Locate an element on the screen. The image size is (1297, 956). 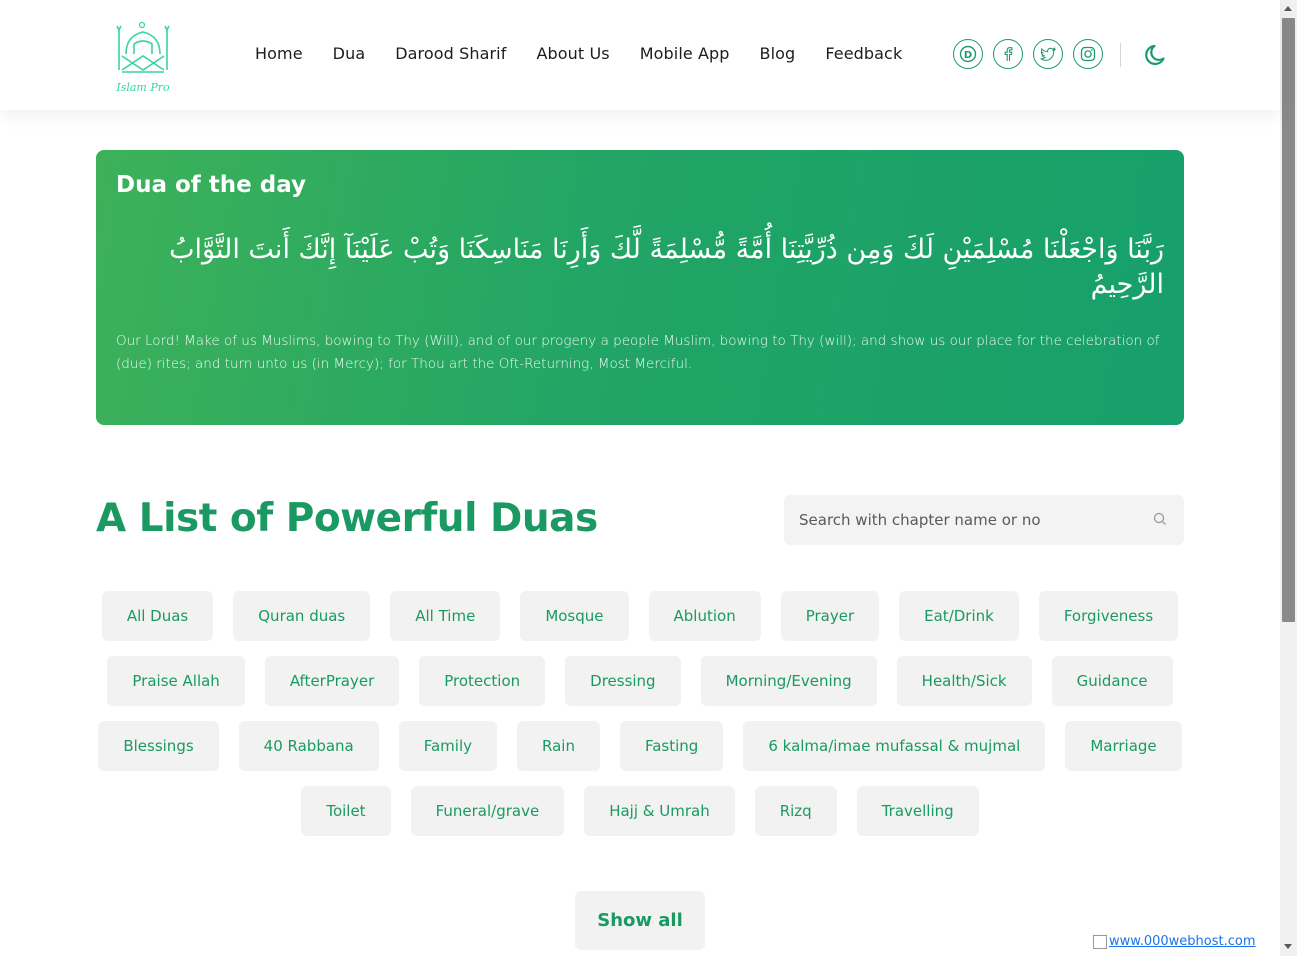
scrollbar-thumb is located at coordinates (1288, 320).